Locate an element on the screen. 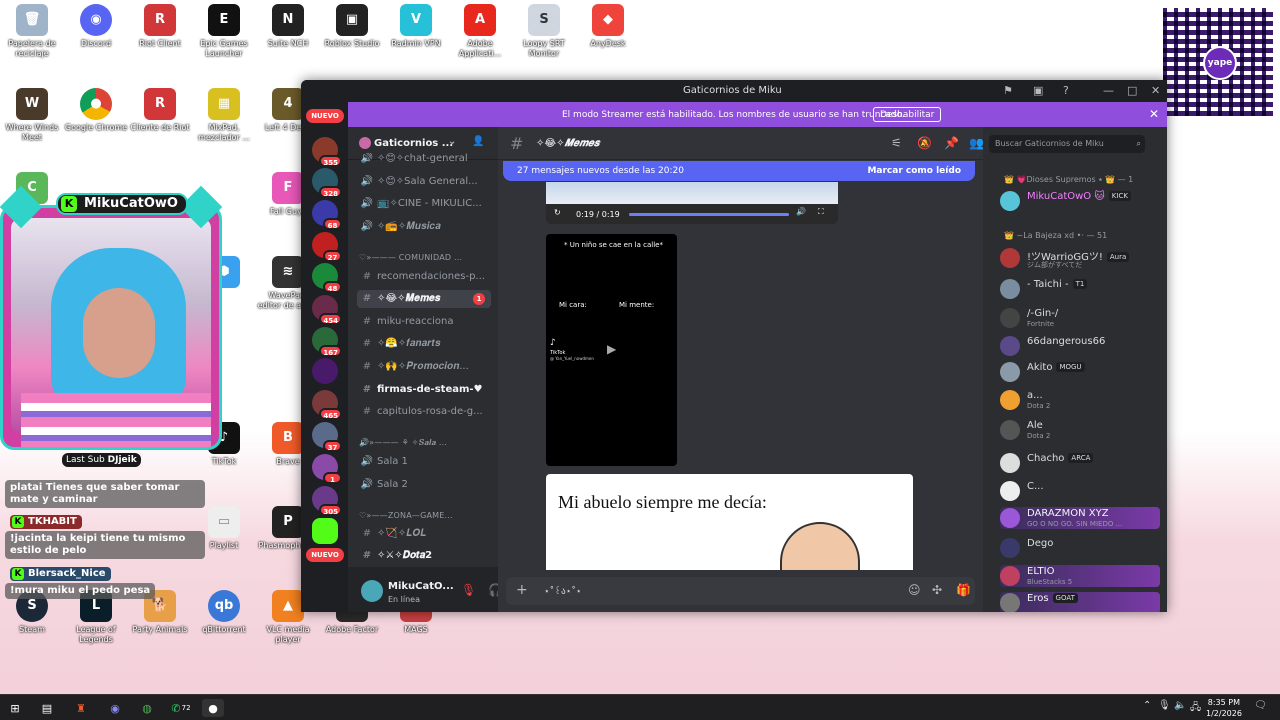  desktop-icon-where-winds: W Where Winds Meet is located at coordinates (32, 115).